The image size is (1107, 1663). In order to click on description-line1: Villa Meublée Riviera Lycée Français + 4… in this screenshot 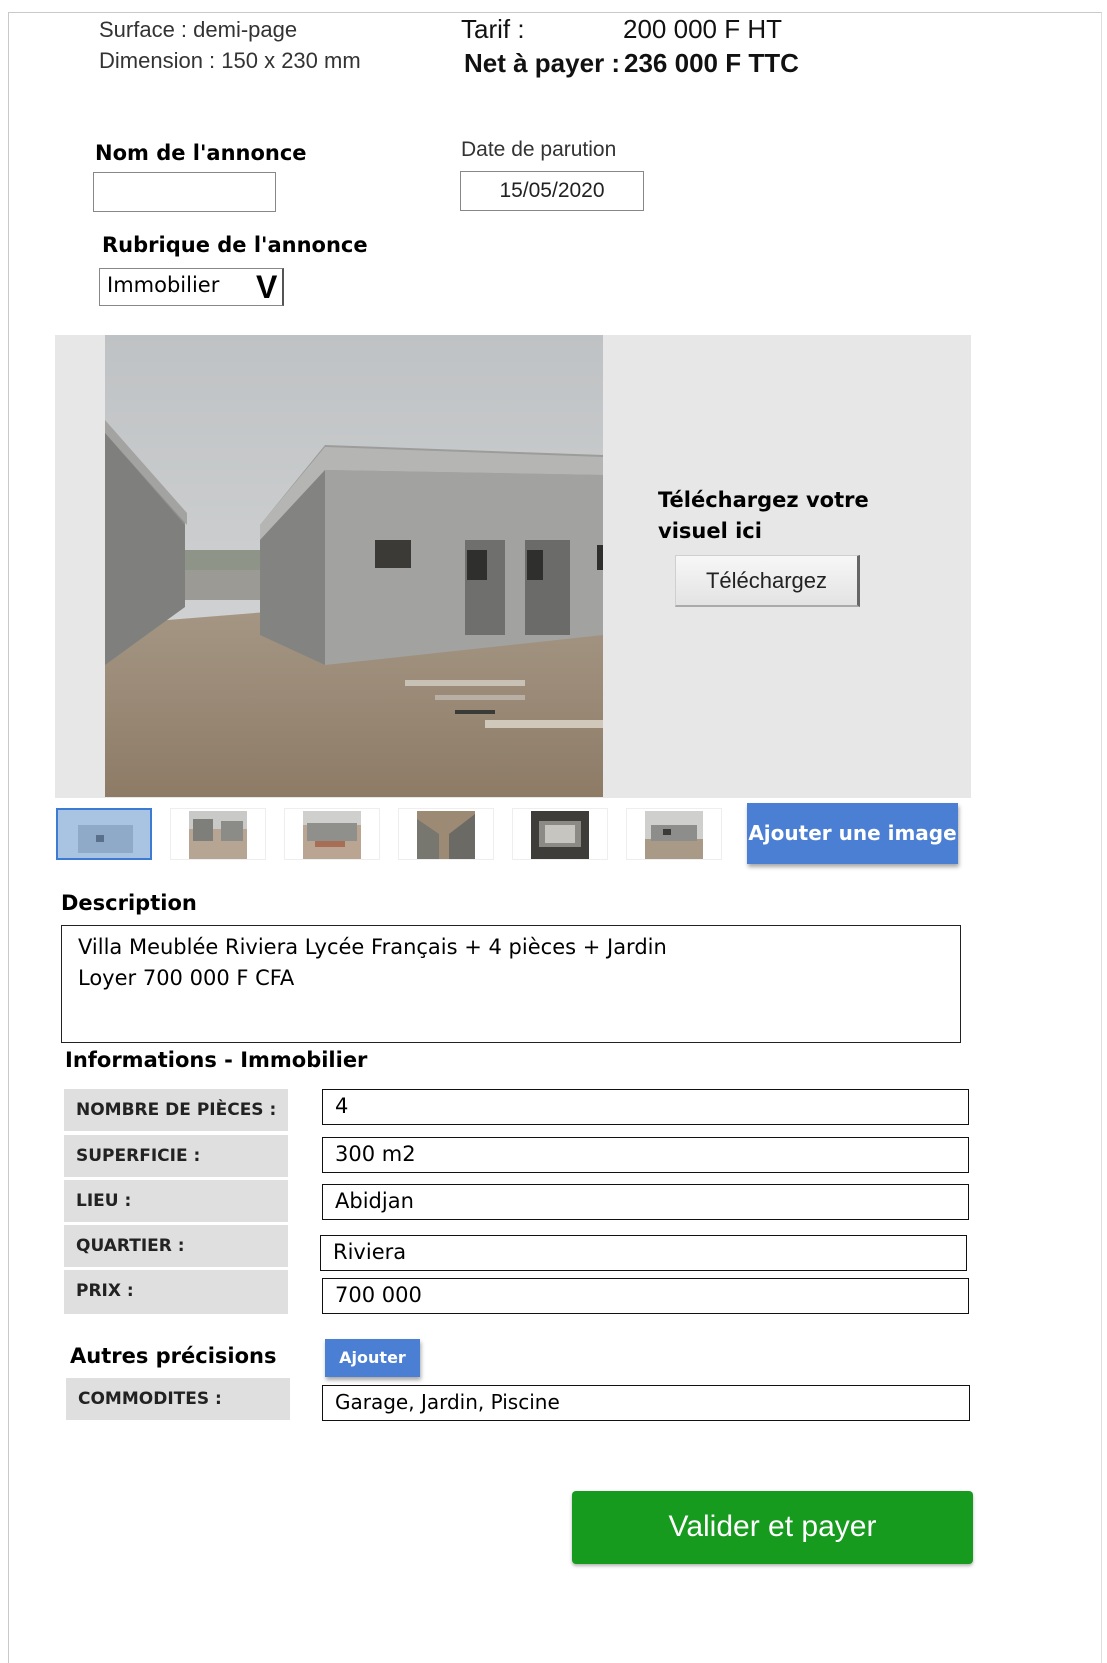, I will do `click(372, 947)`.